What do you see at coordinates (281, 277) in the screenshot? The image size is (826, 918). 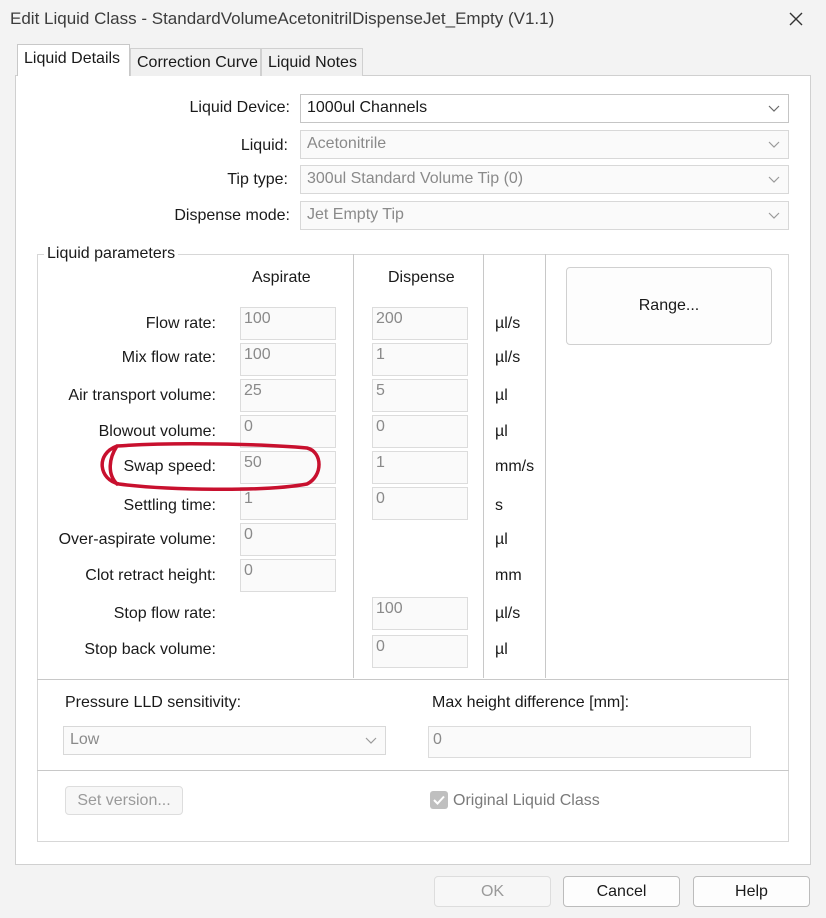 I see `aspirate-column-header: Aspirate` at bounding box center [281, 277].